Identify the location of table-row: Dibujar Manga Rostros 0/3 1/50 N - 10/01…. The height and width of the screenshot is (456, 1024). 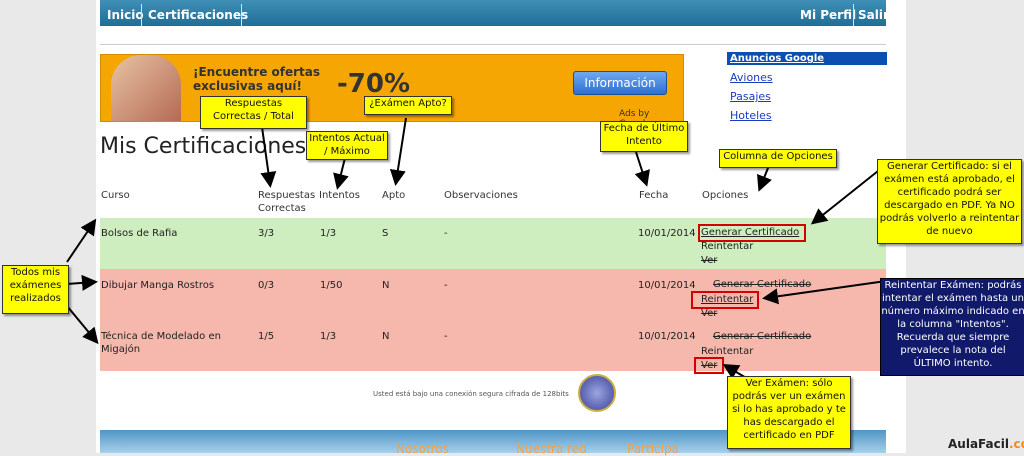
(493, 294).